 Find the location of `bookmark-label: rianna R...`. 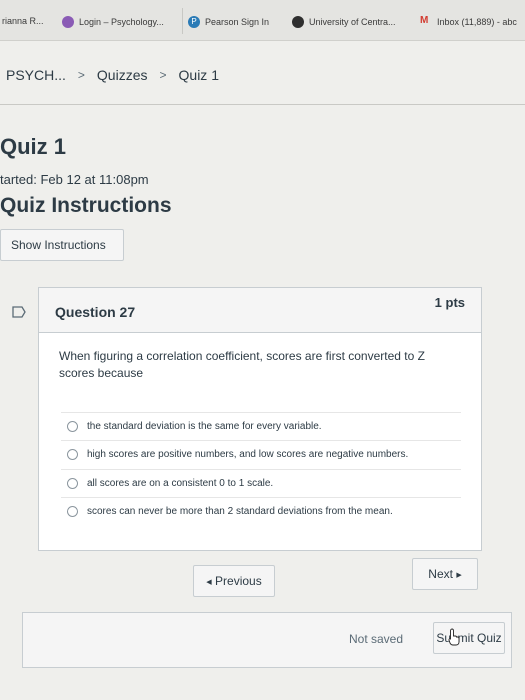

bookmark-label: rianna R... is located at coordinates (23, 21).